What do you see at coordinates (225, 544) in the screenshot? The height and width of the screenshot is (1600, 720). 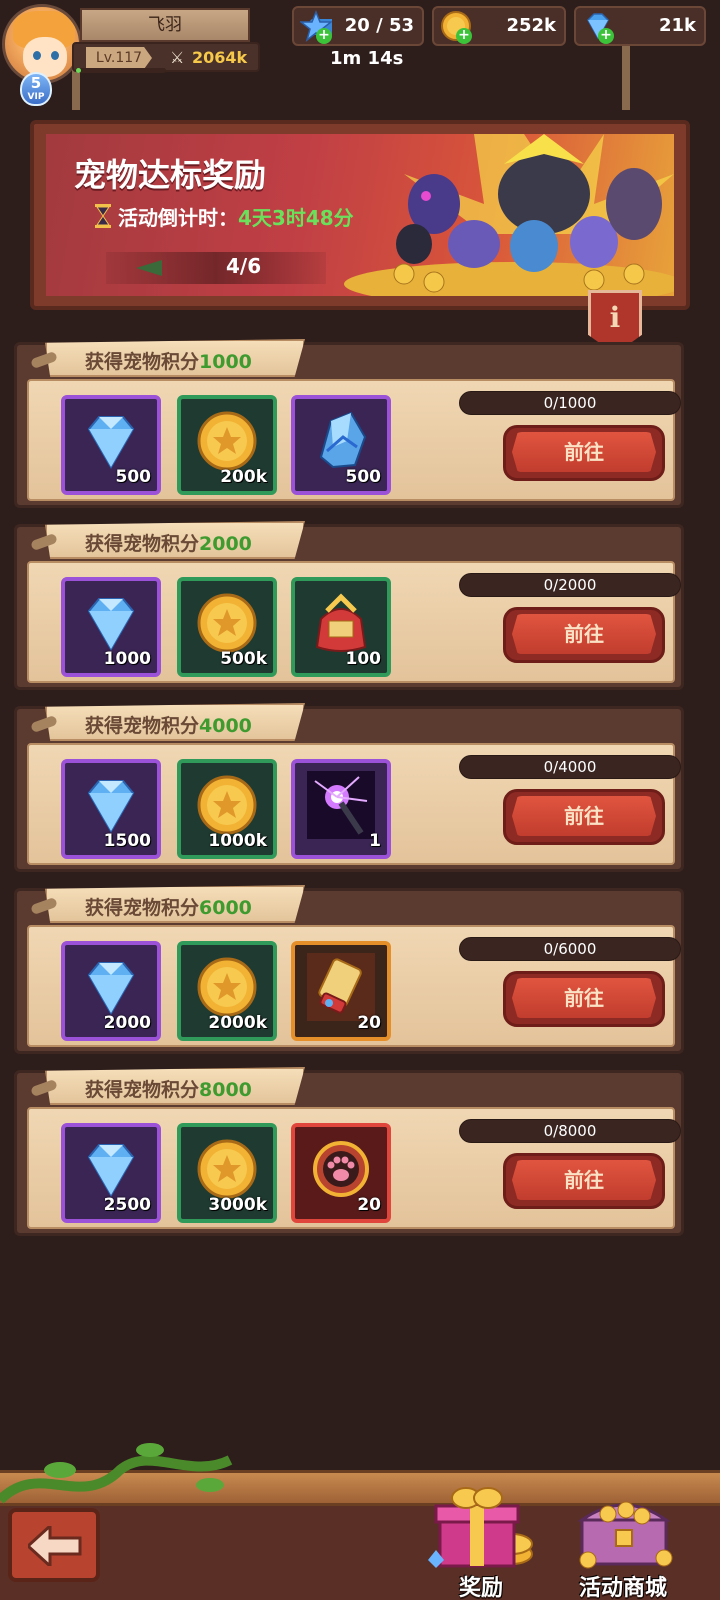 I see `tier-points: 2000` at bounding box center [225, 544].